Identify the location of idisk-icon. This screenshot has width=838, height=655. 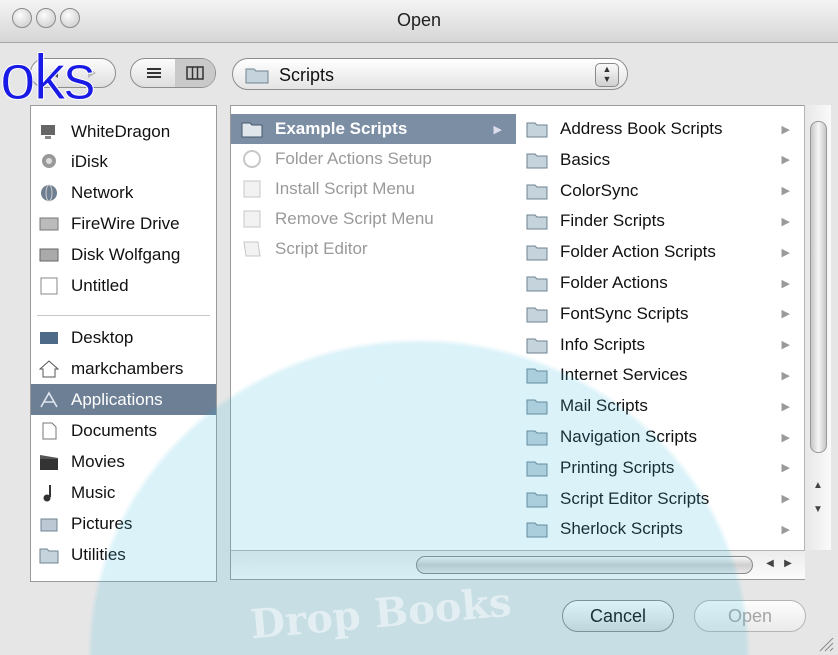
(49, 160).